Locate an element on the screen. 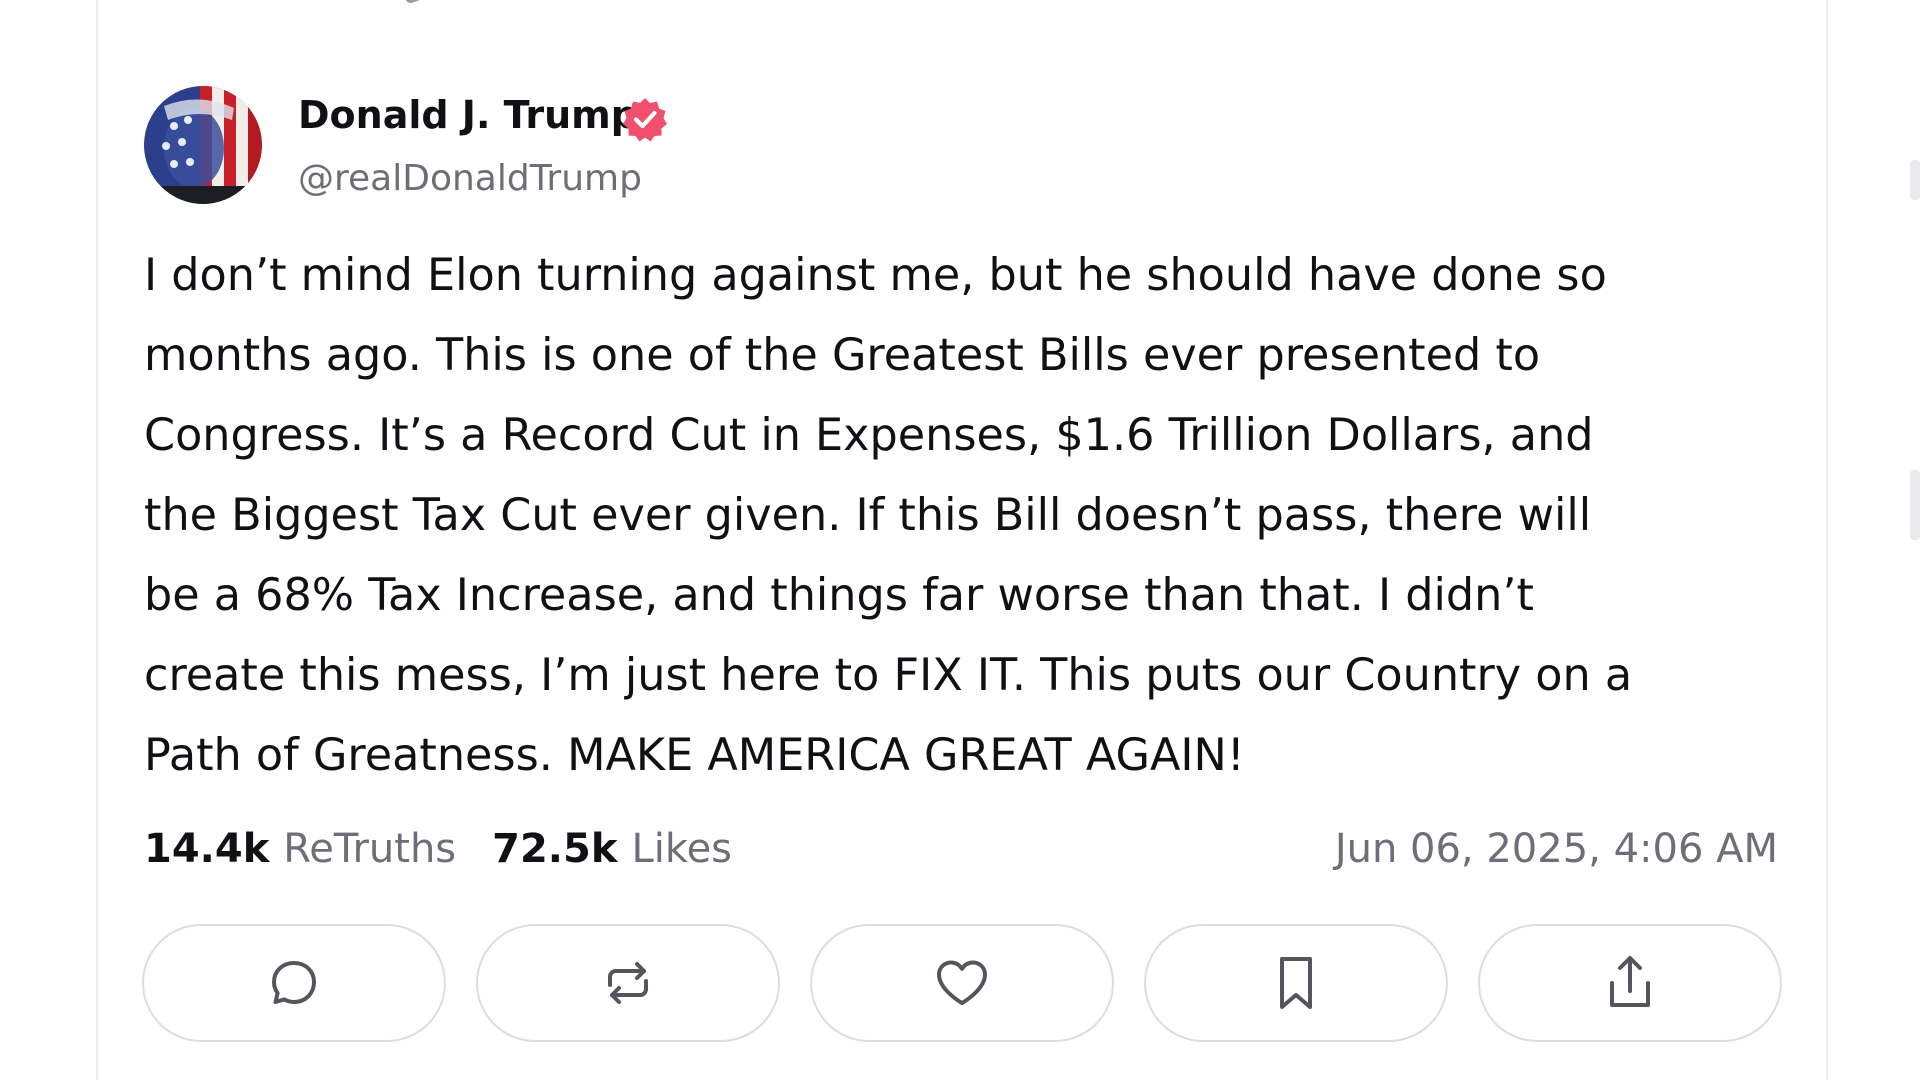  post-stats: 14.4k ReTruths 72.5k Likes is located at coordinates (438, 849).